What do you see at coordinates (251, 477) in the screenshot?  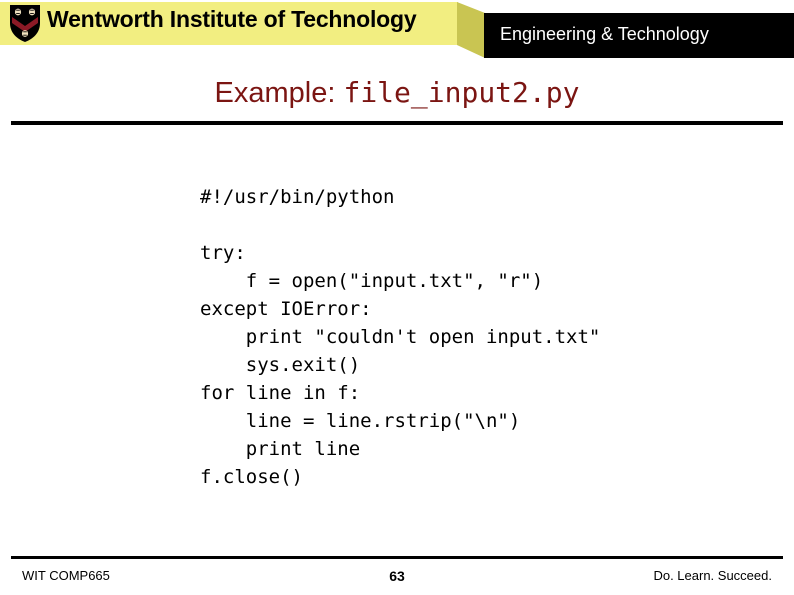 I see `code-line: f.close()` at bounding box center [251, 477].